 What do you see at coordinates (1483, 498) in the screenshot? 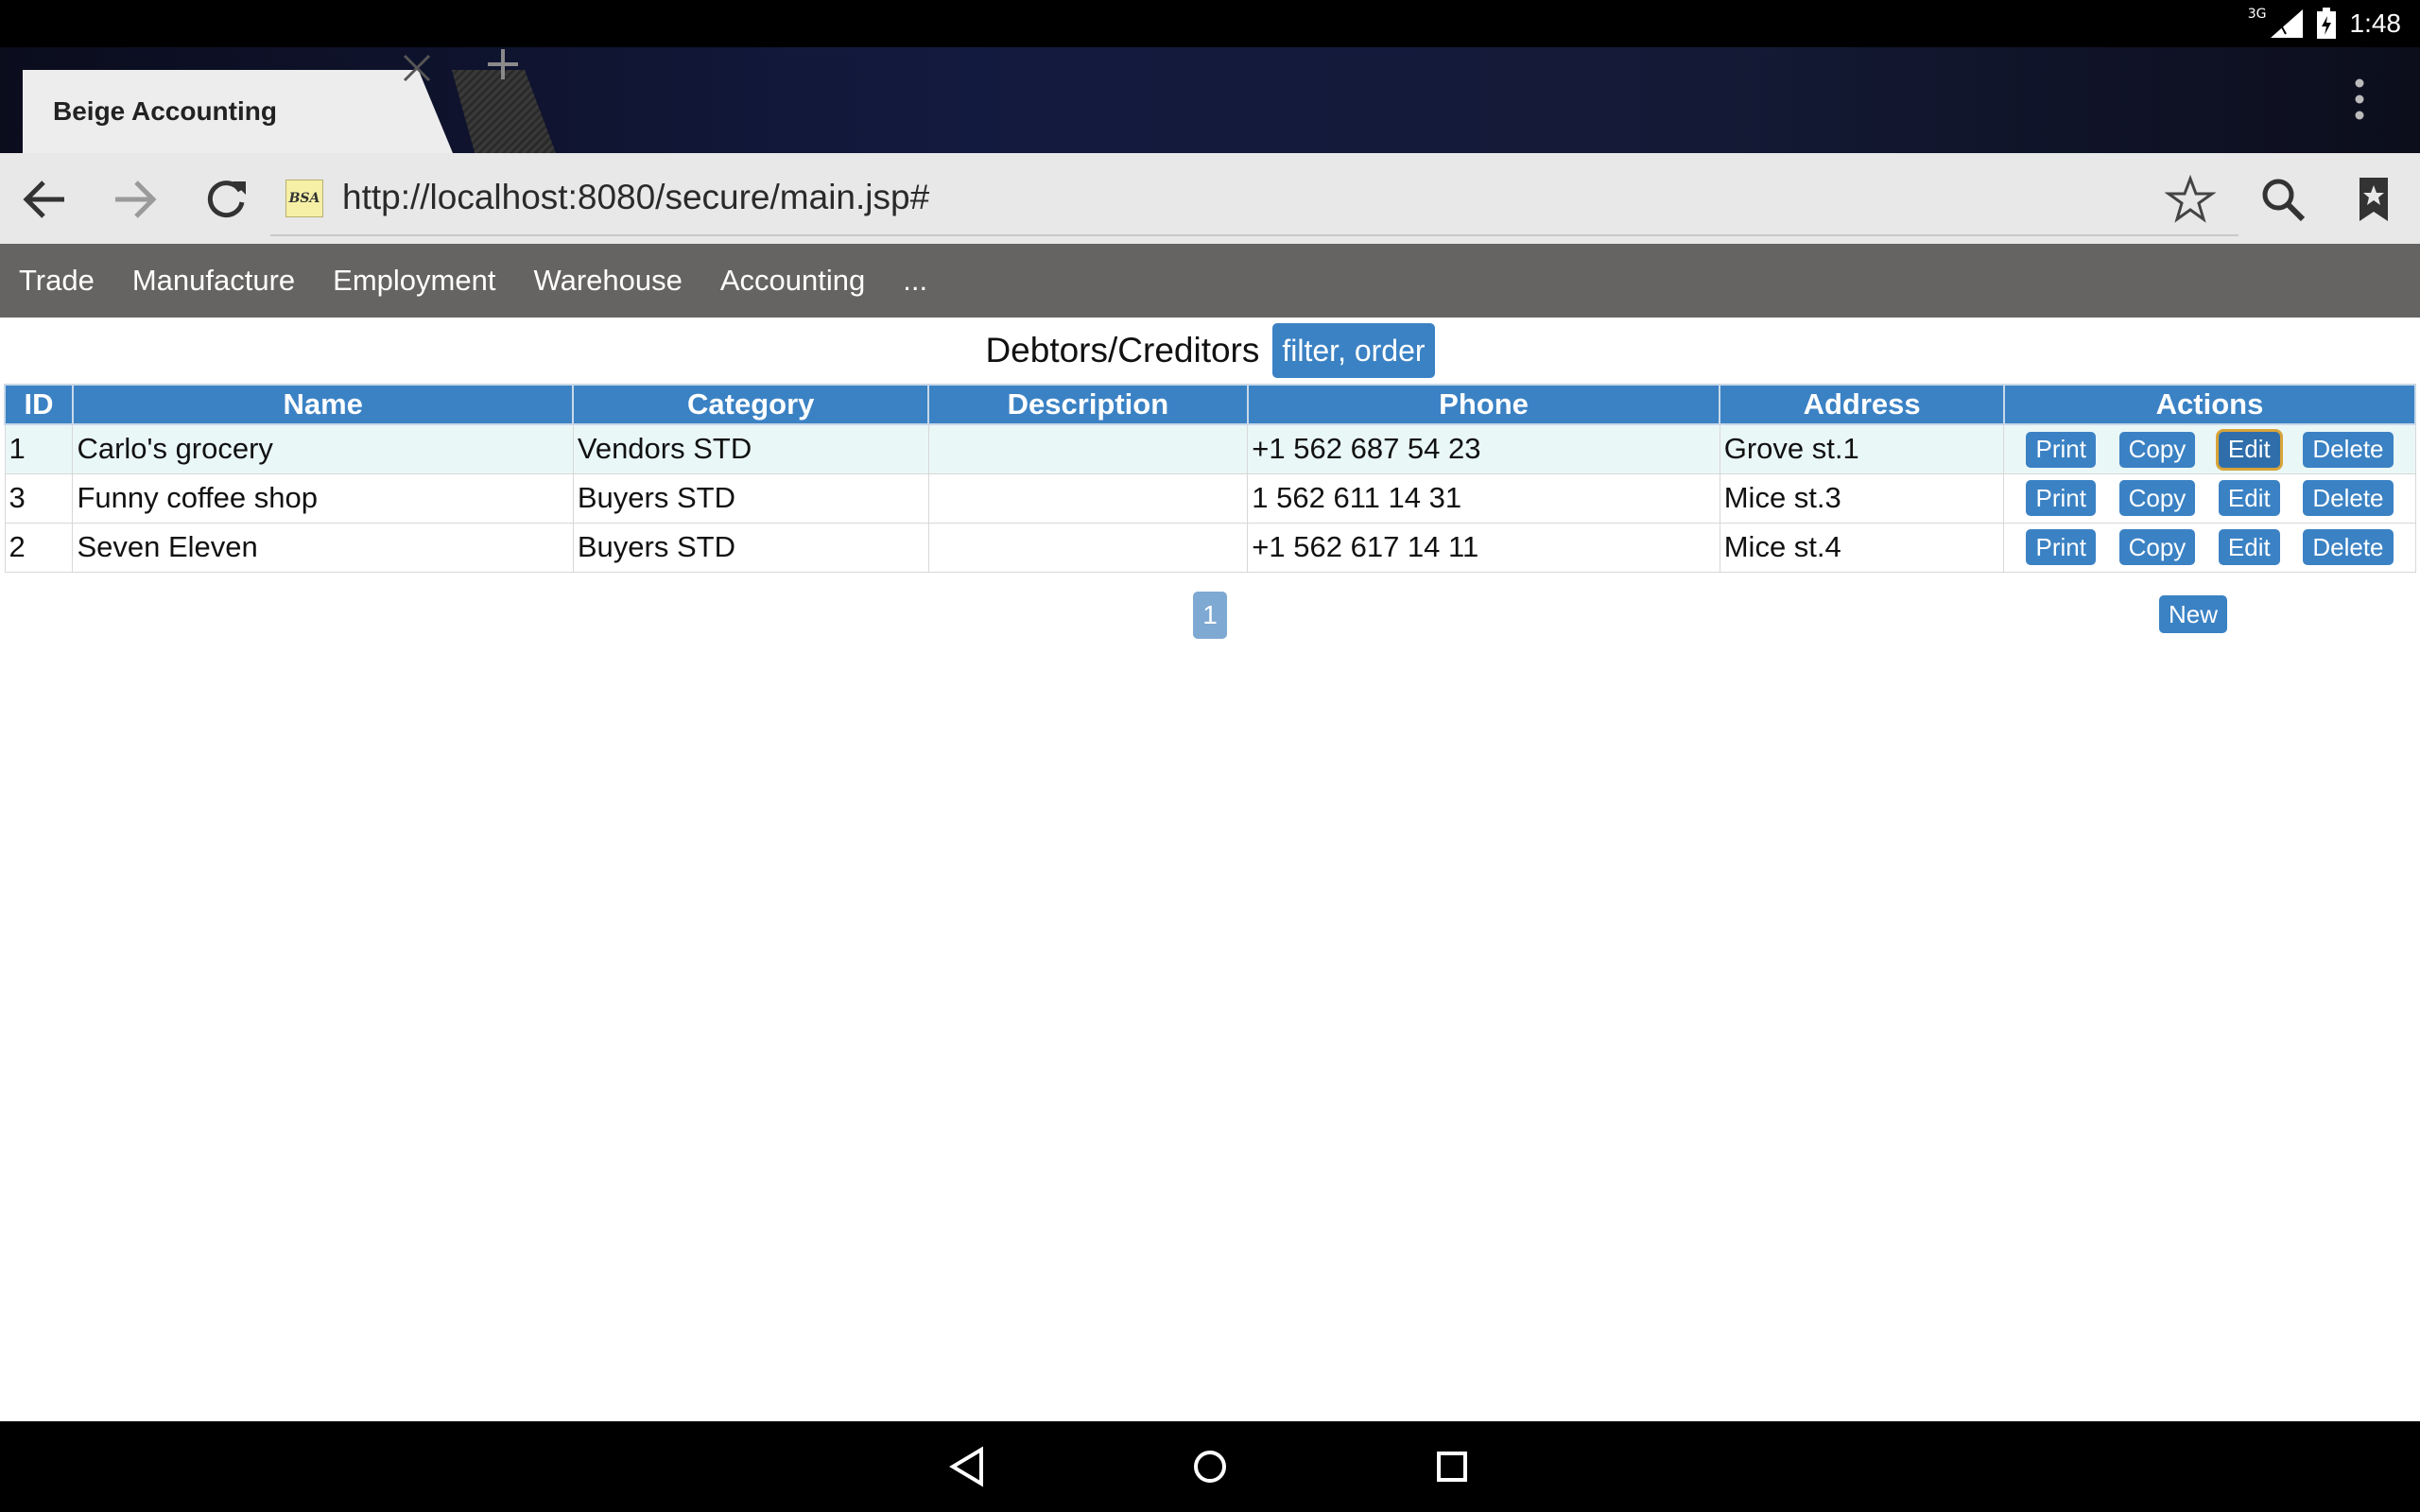
I see `cell-phone: 1 562 611 14 31` at bounding box center [1483, 498].